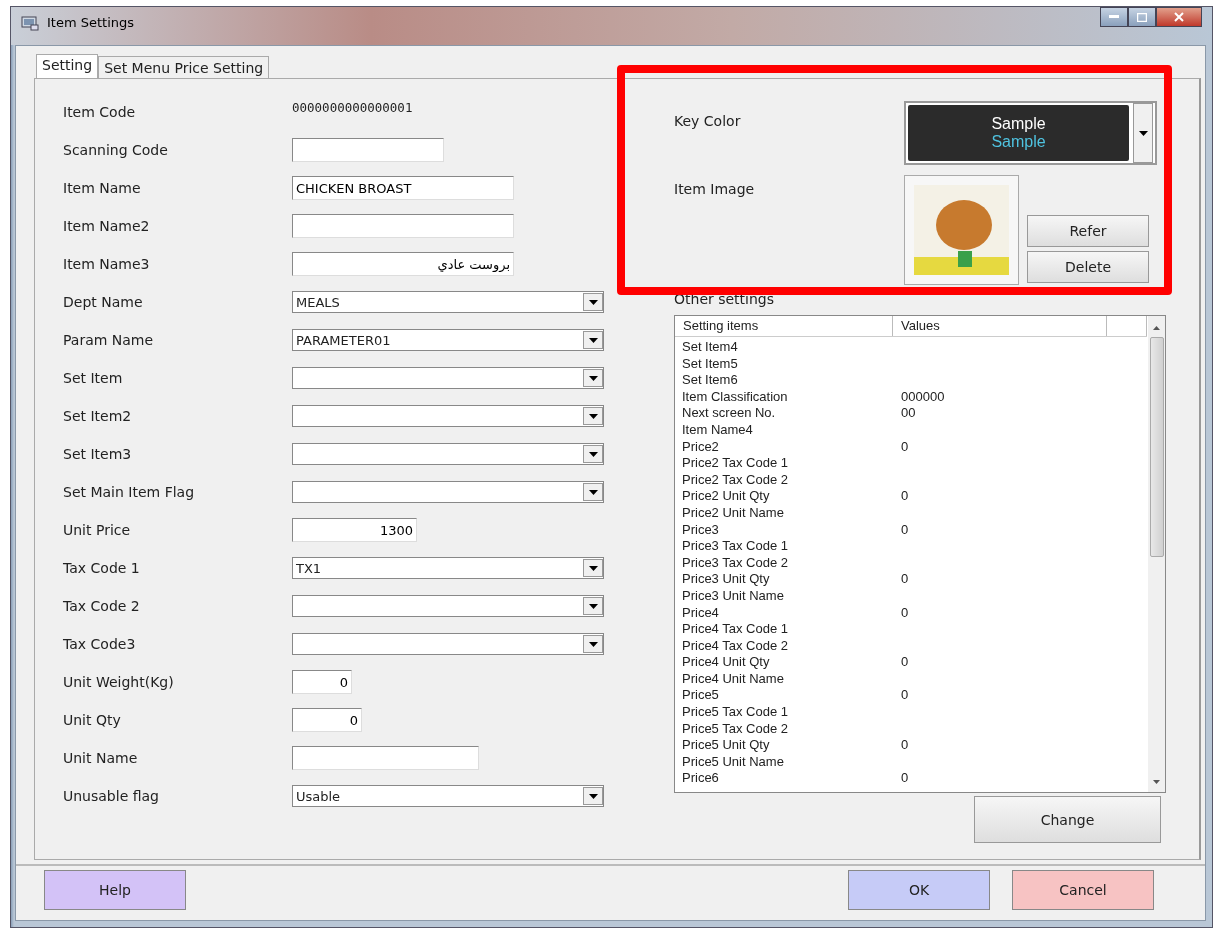  What do you see at coordinates (791, 397) in the screenshot?
I see `setting-item: Item Classification` at bounding box center [791, 397].